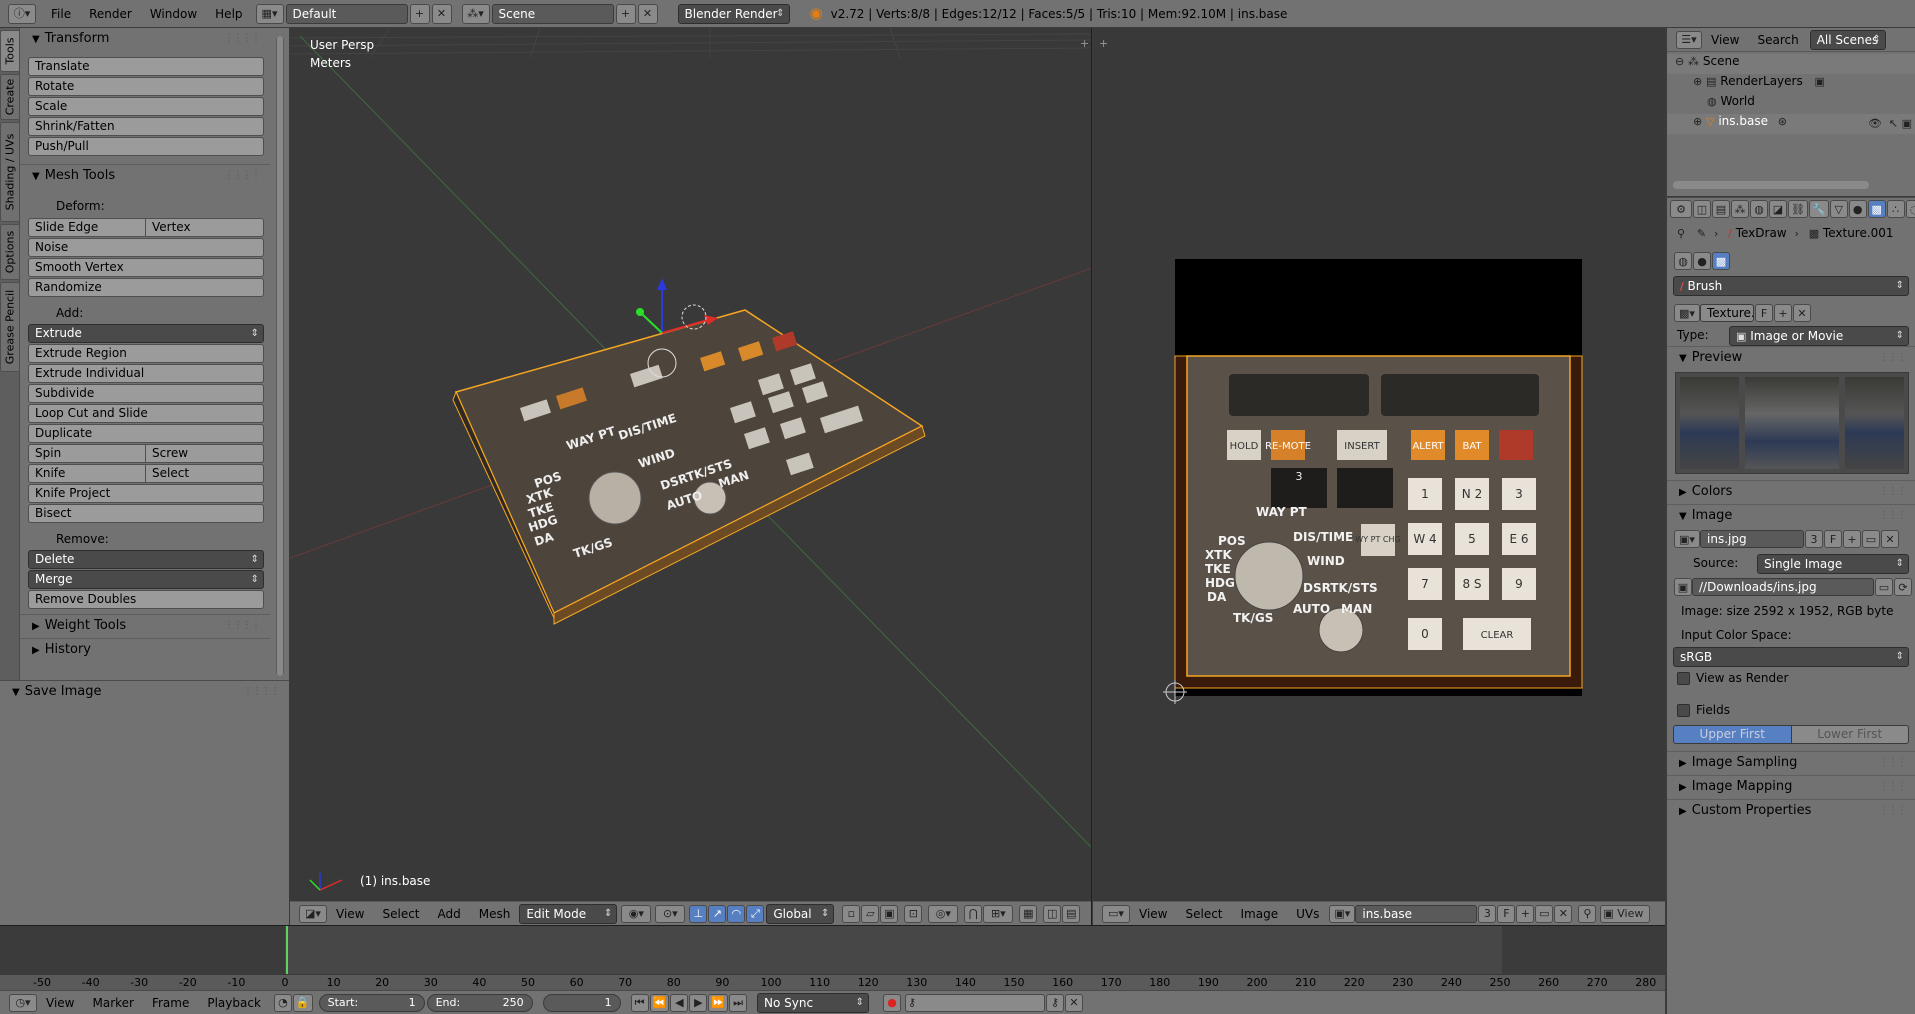  What do you see at coordinates (146, 106) in the screenshot?
I see `scale-button: Scale` at bounding box center [146, 106].